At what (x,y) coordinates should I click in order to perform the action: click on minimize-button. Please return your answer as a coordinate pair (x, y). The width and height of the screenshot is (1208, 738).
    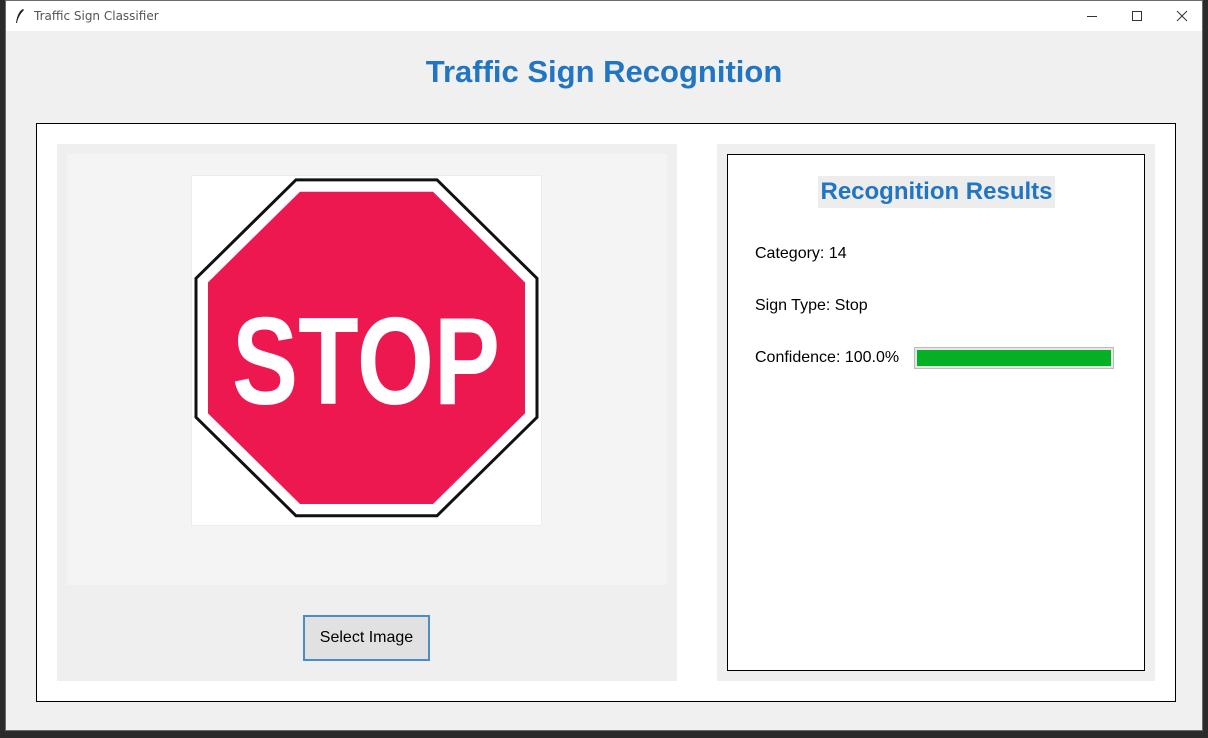
    Looking at the image, I should click on (1092, 16).